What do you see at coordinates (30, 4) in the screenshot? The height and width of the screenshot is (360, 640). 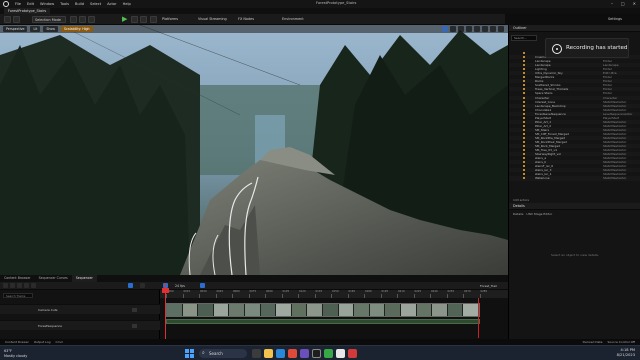 I see `menu-edit: Edit` at bounding box center [30, 4].